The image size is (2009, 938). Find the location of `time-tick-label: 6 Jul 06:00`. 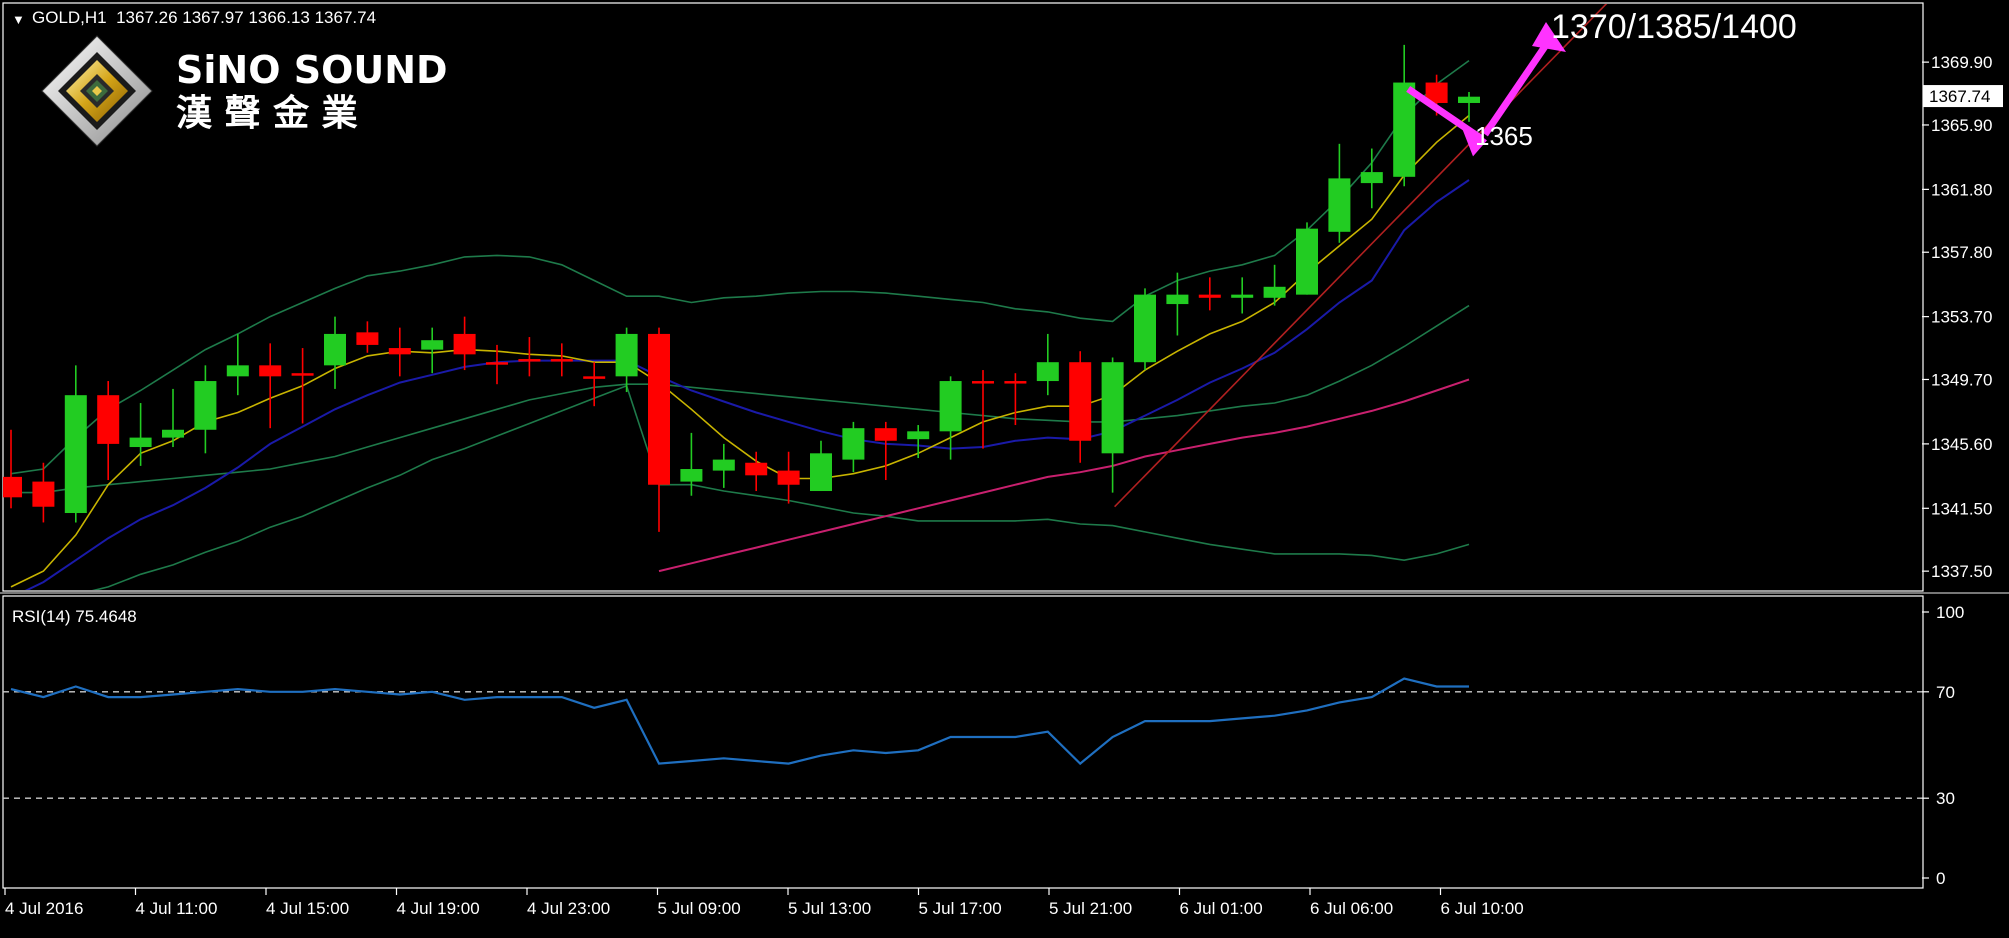

time-tick-label: 6 Jul 06:00 is located at coordinates (1351, 908).